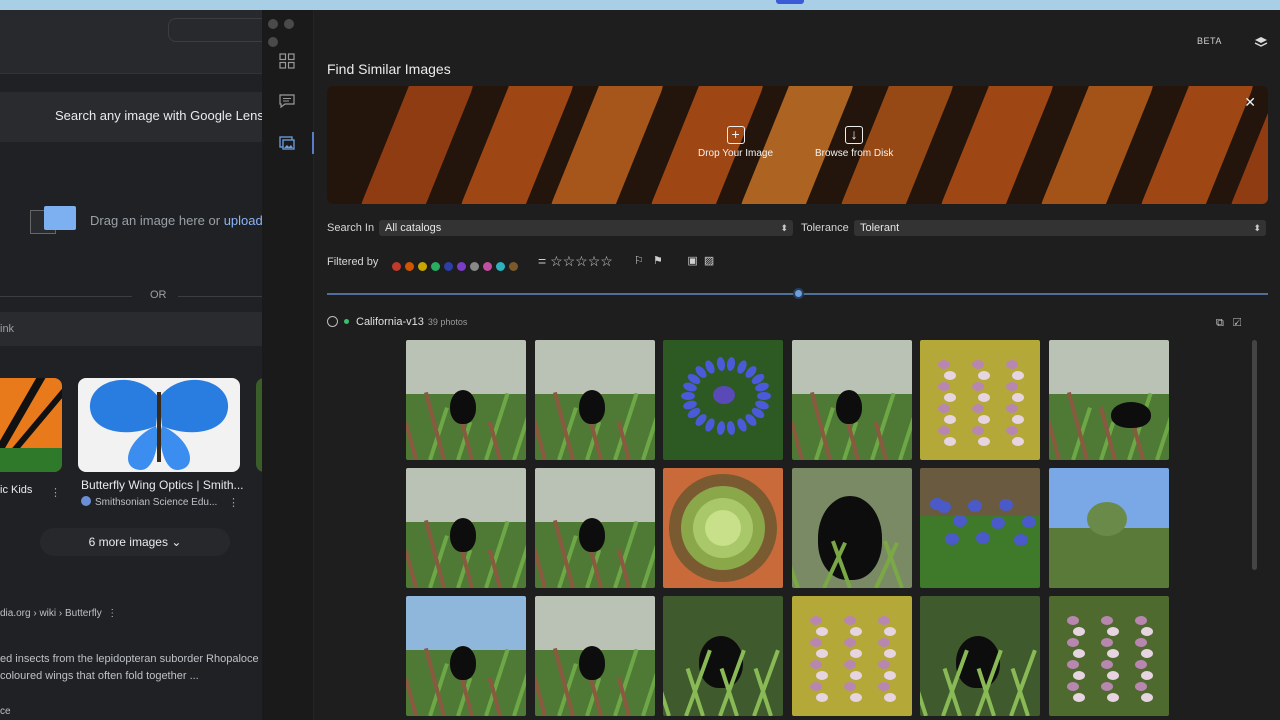 The width and height of the screenshot is (1280, 720). Describe the element at coordinates (288, 365) in the screenshot. I see `side-rail` at that location.